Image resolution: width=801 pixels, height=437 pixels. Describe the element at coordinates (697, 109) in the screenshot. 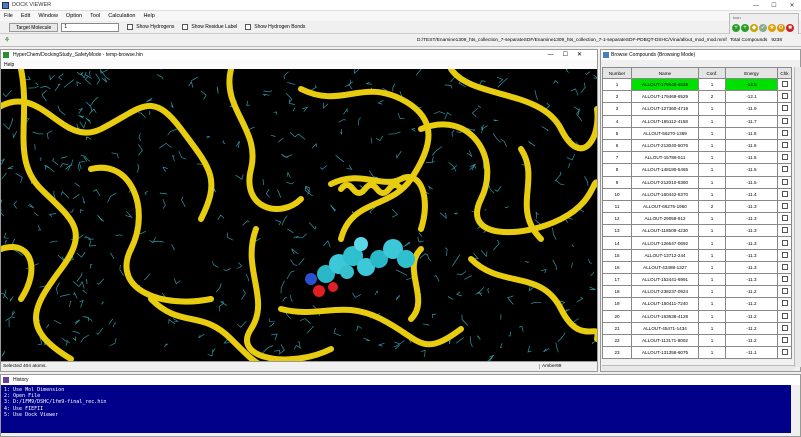

I see `table-row: 3 ALLOUT-127360-4719 1 -11.9` at that location.